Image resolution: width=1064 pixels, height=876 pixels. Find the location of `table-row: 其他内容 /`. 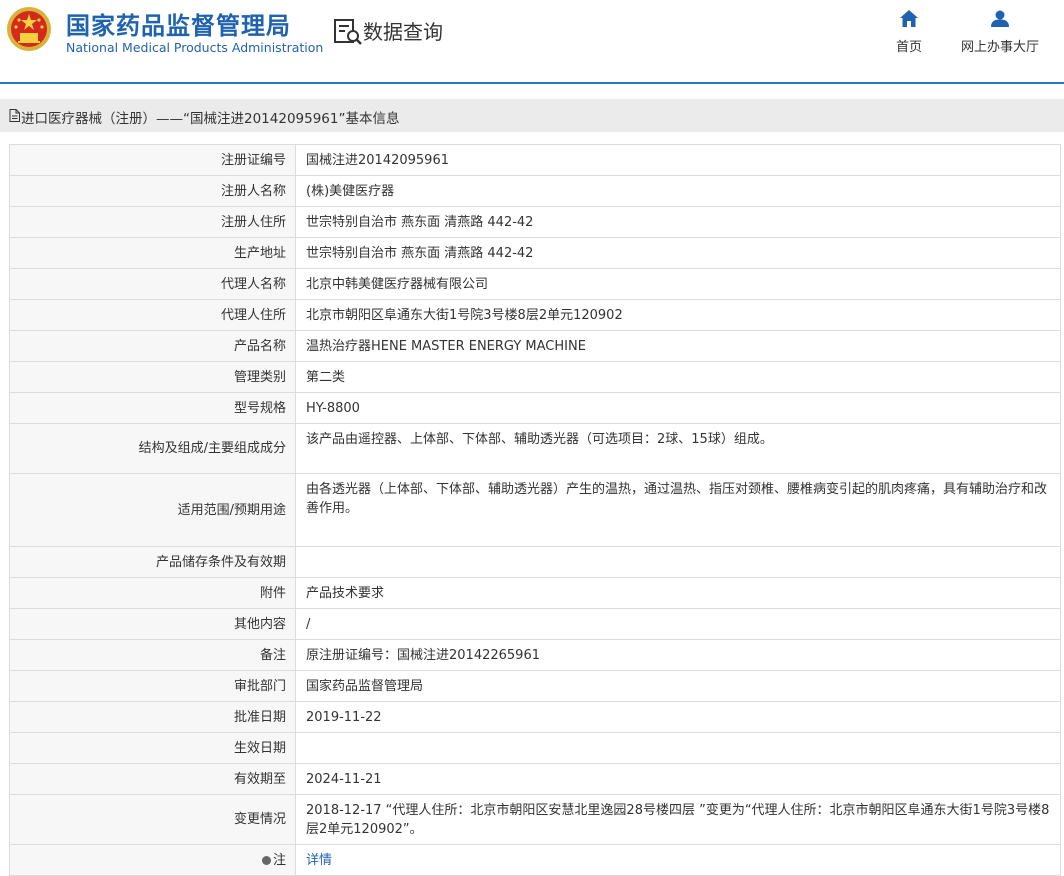

table-row: 其他内容 / is located at coordinates (535, 624).